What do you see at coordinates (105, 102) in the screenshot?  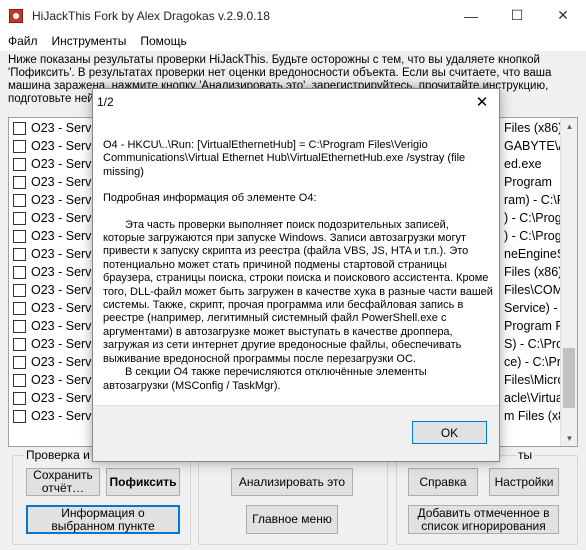 I see `dialog-title: 1/2` at bounding box center [105, 102].